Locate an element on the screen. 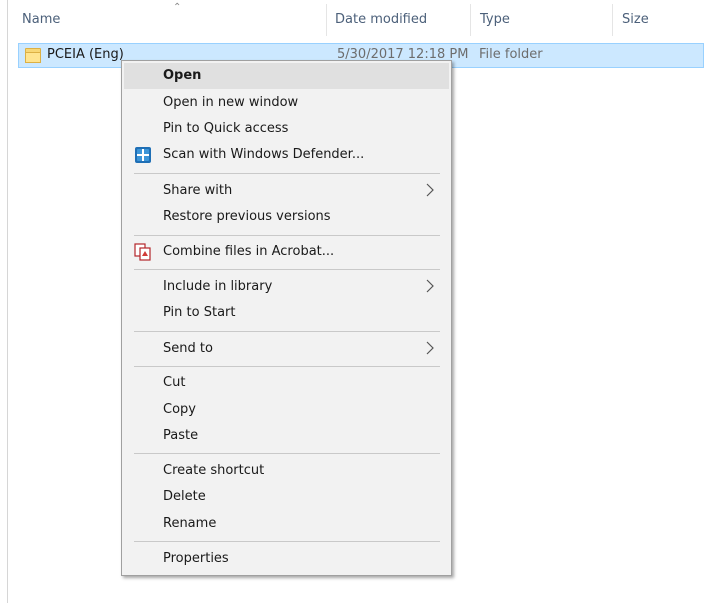 This screenshot has width=712, height=603. menu-item-rename: Rename is located at coordinates (286, 524).